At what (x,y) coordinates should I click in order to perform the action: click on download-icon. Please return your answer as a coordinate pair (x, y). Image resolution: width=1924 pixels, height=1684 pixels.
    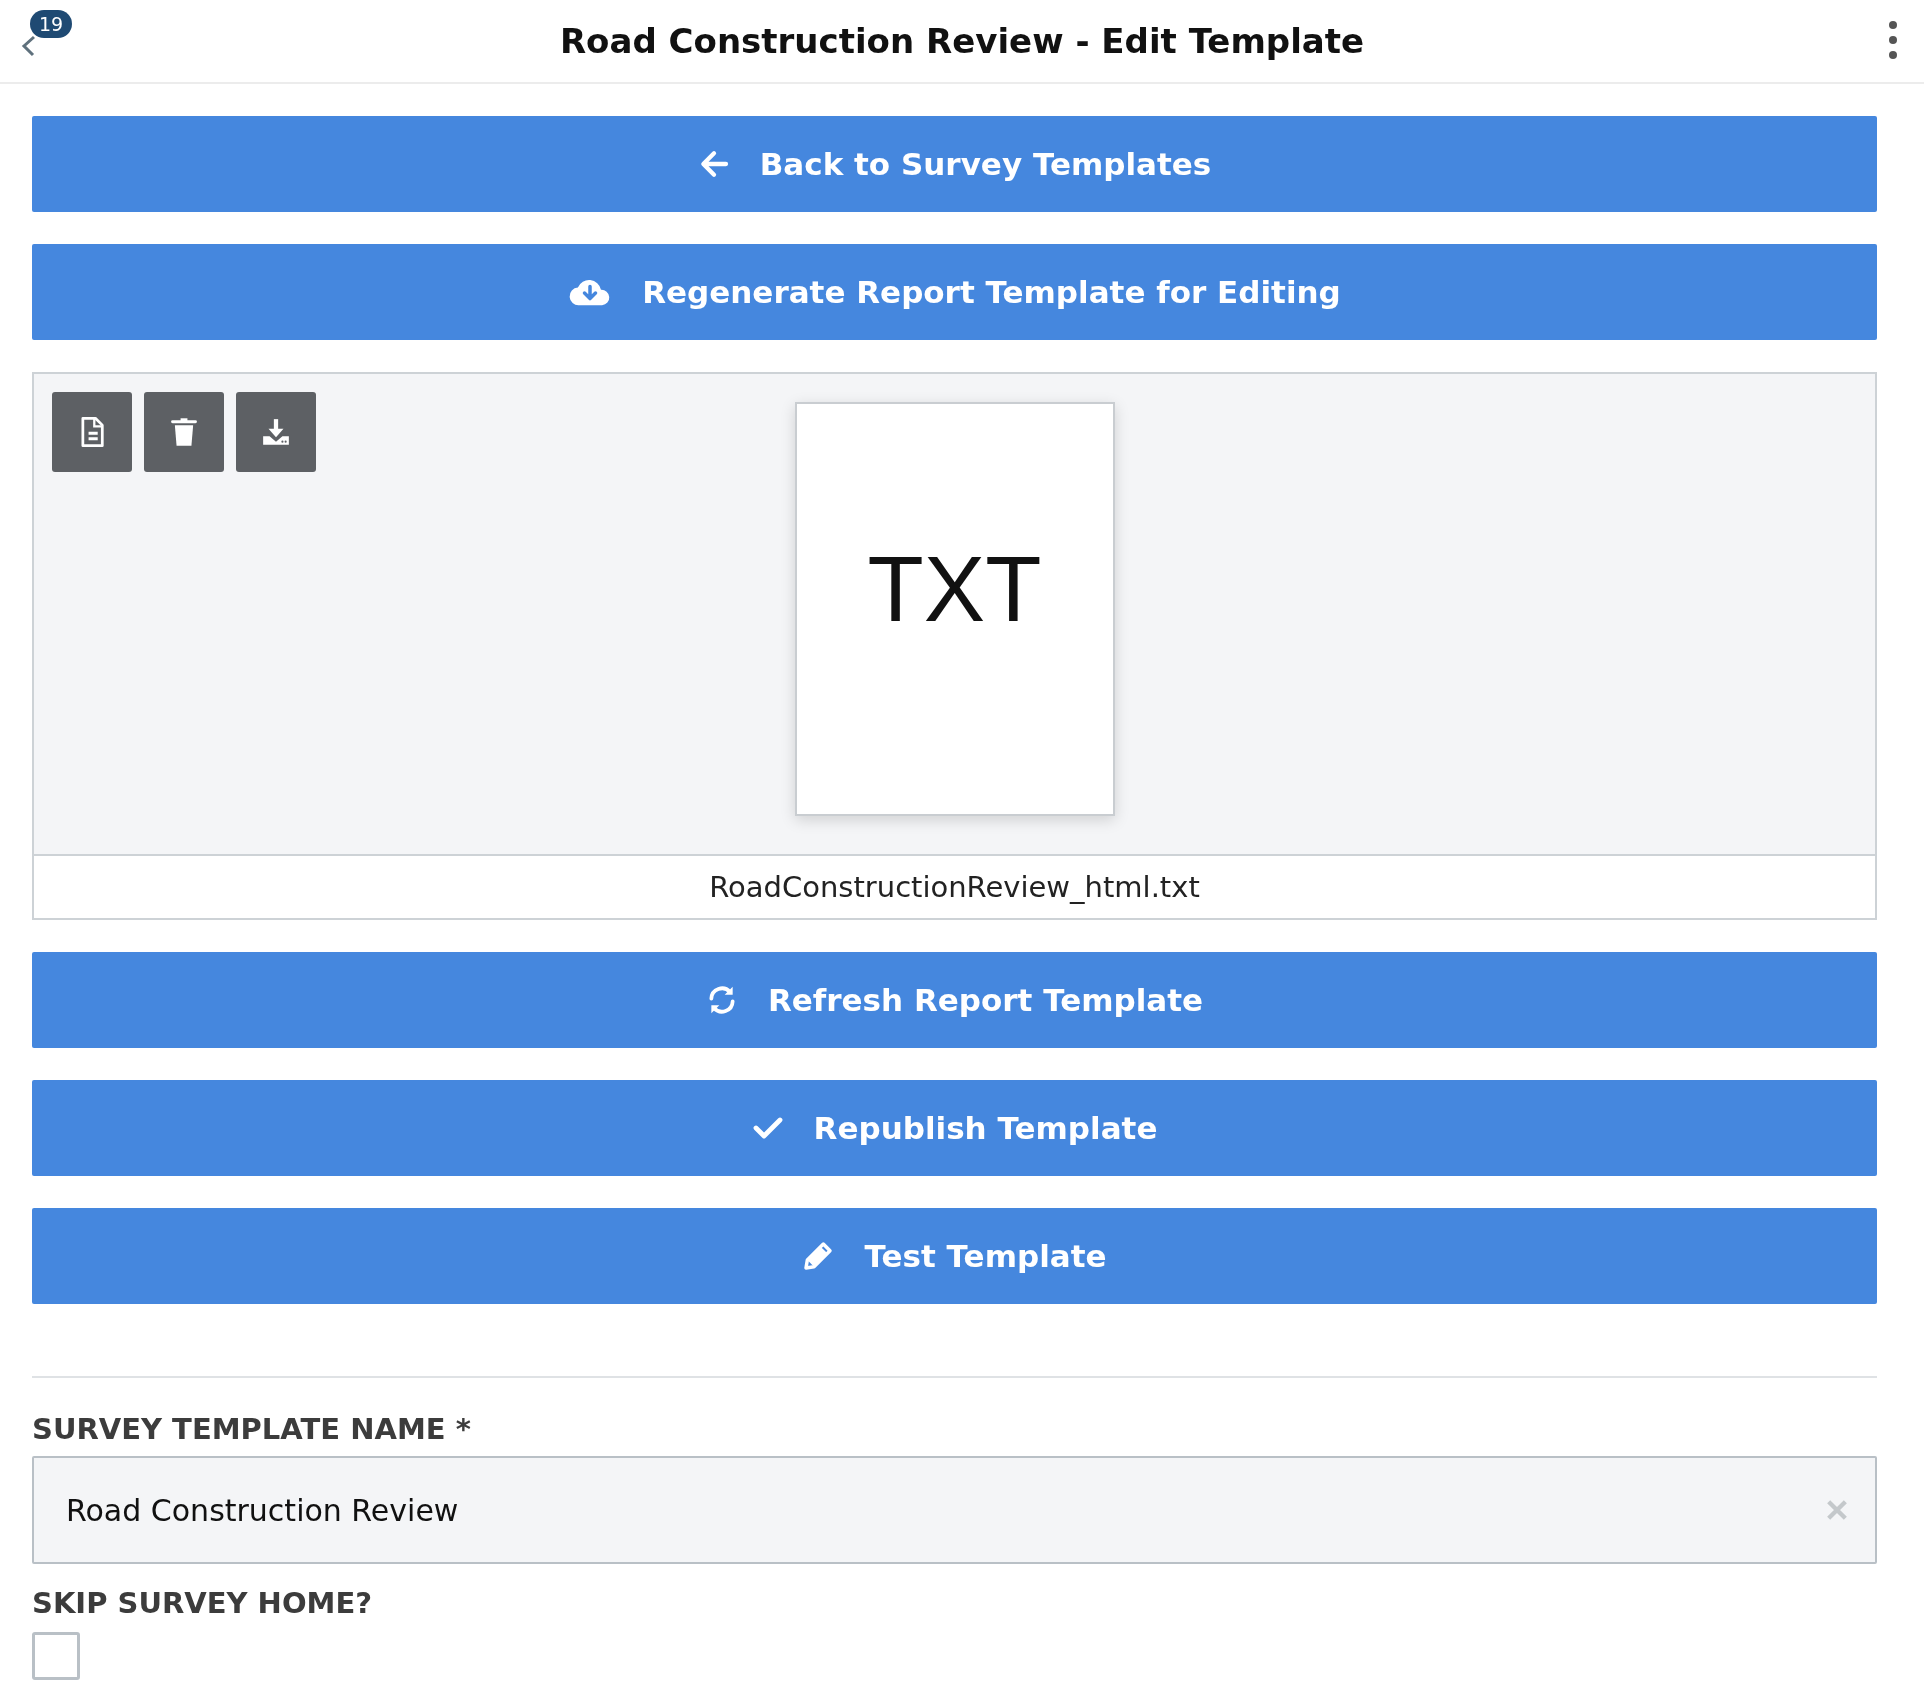
    Looking at the image, I should click on (276, 432).